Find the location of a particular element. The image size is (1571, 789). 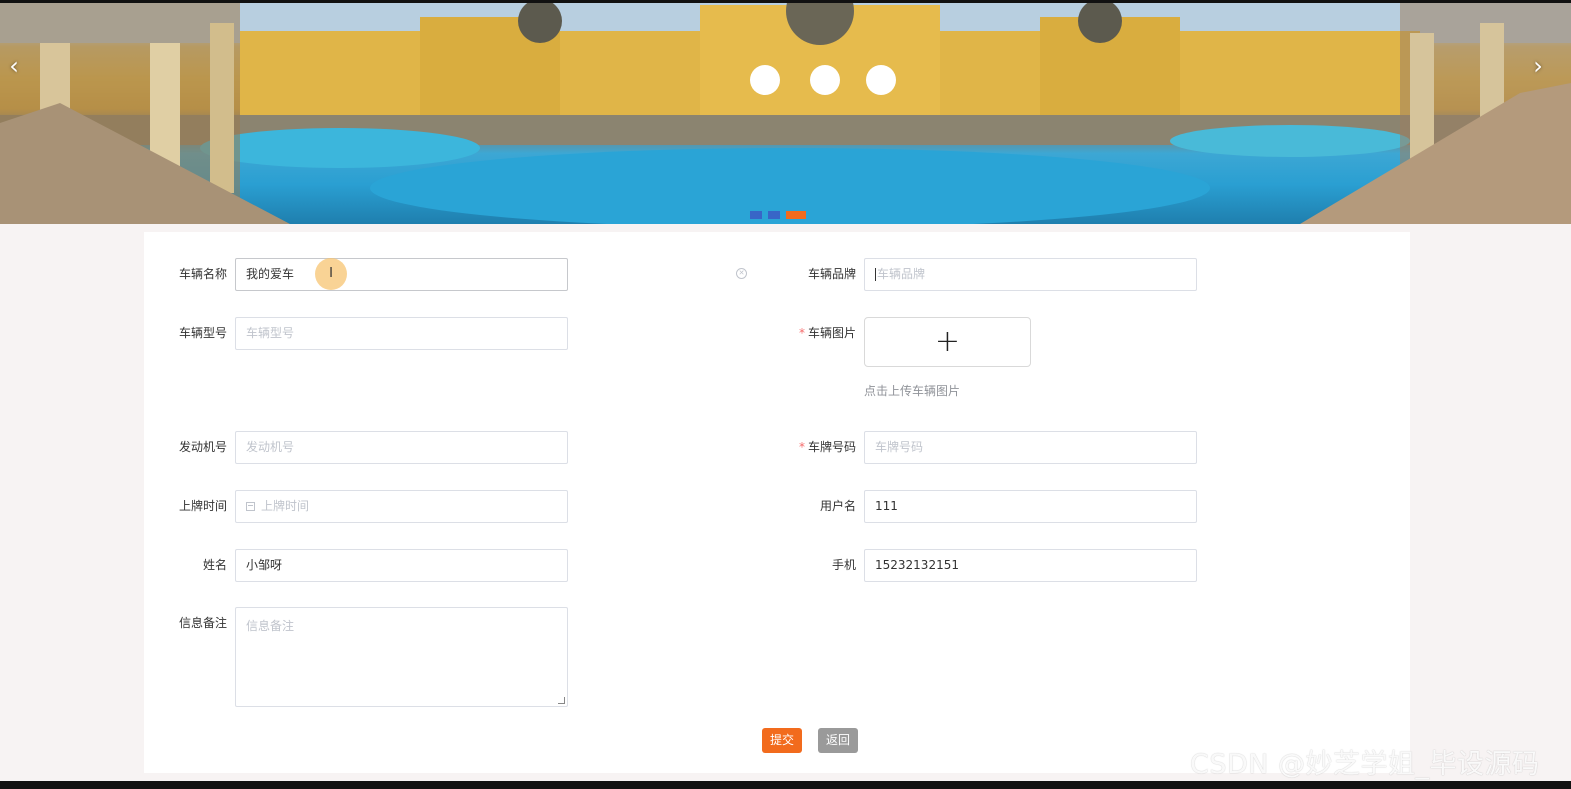

form-item-remark: 信息备注 信息备注 is located at coordinates (356, 657).